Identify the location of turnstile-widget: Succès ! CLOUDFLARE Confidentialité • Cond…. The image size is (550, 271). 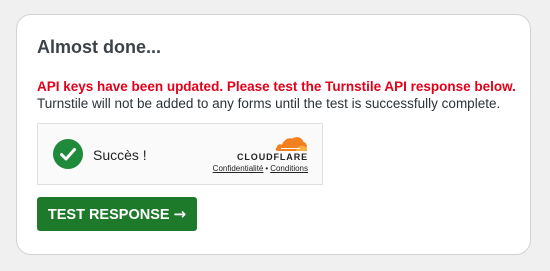
(180, 154).